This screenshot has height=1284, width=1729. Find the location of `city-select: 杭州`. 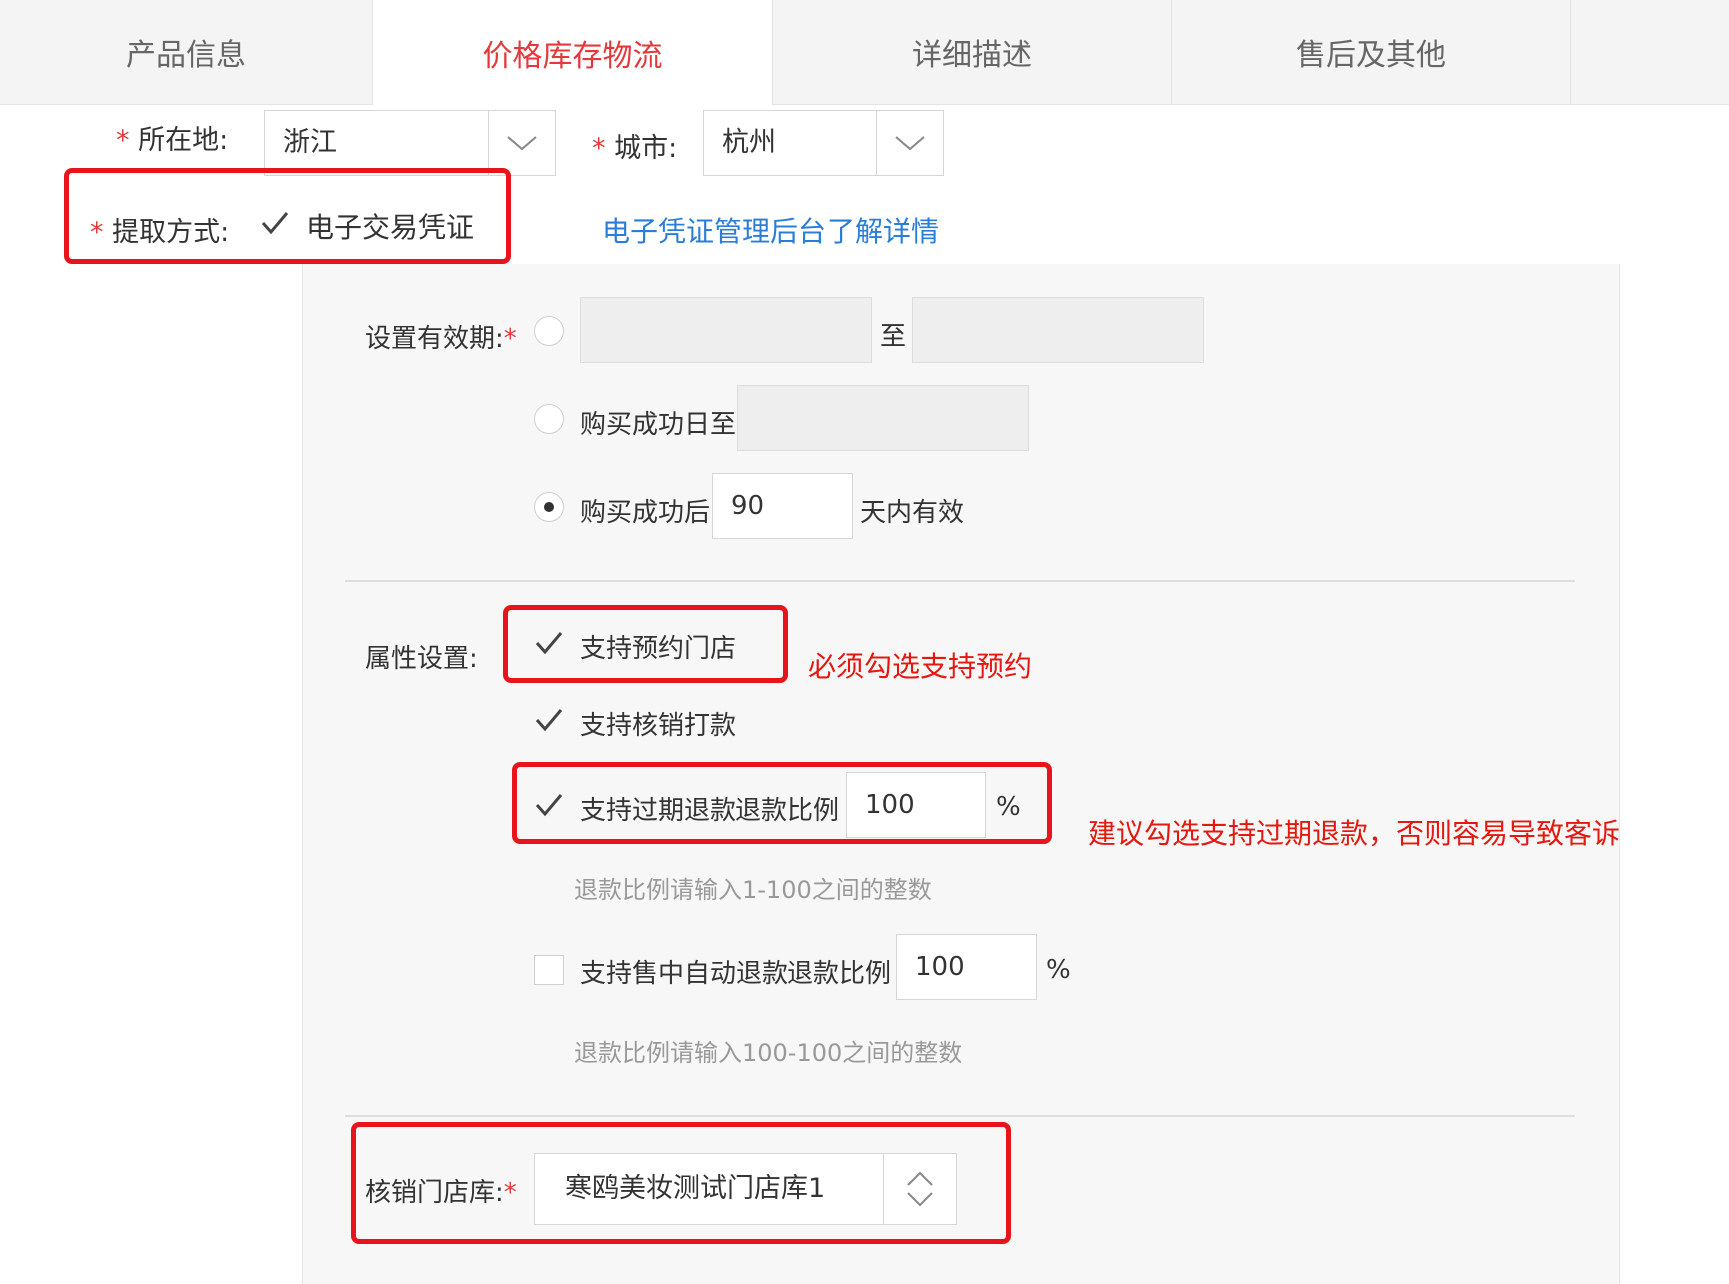

city-select: 杭州 is located at coordinates (823, 143).